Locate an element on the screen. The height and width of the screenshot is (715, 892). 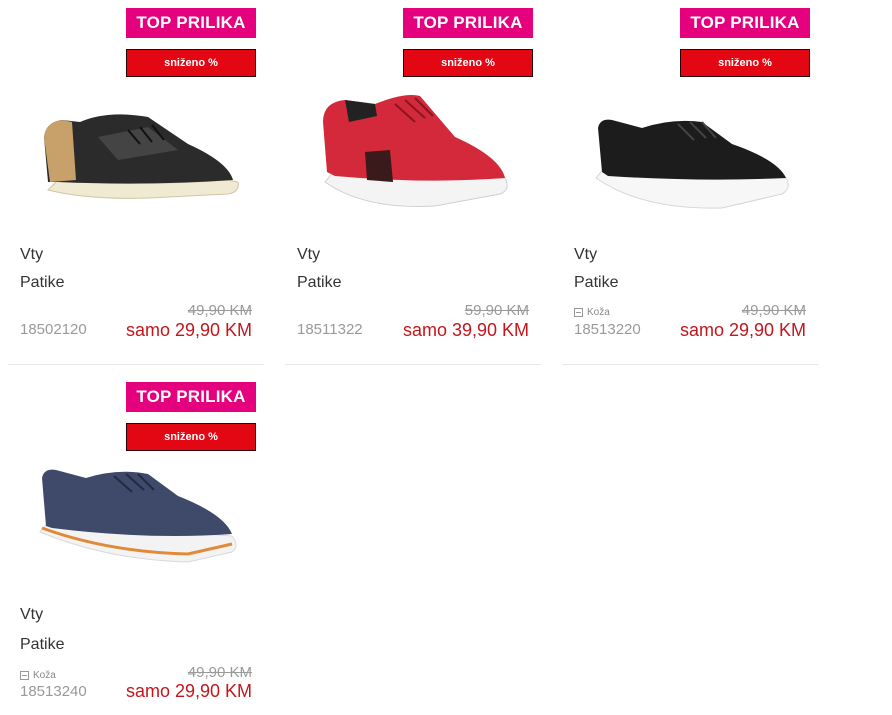
product-sku: 18513240 is located at coordinates (53, 691).